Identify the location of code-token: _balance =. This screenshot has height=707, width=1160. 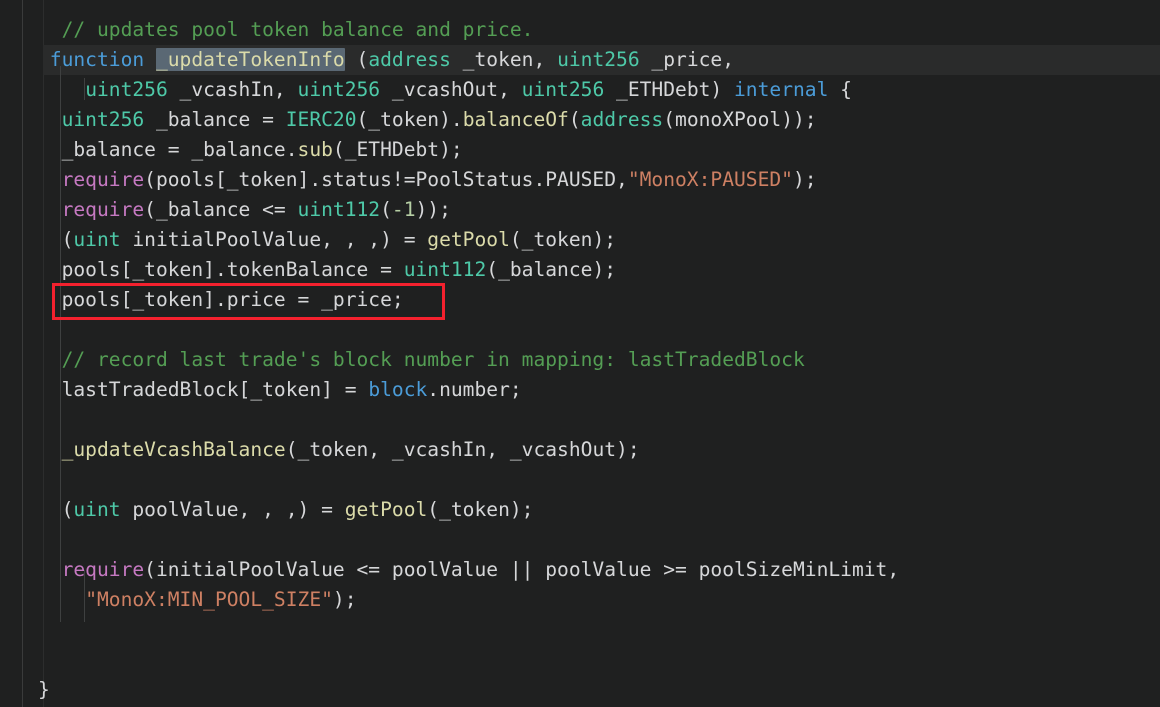
(215, 119).